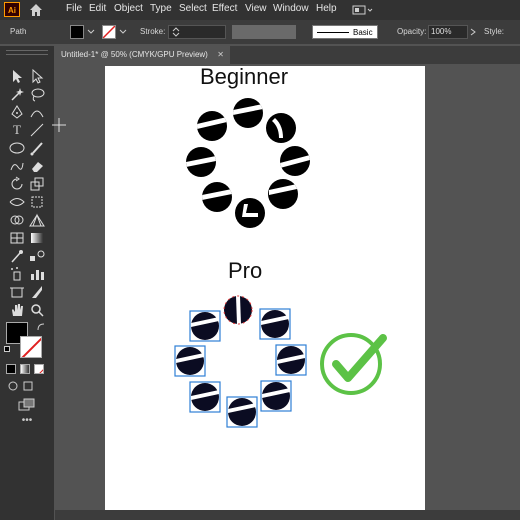  I want to click on gradient-tool-icon, so click(37, 238).